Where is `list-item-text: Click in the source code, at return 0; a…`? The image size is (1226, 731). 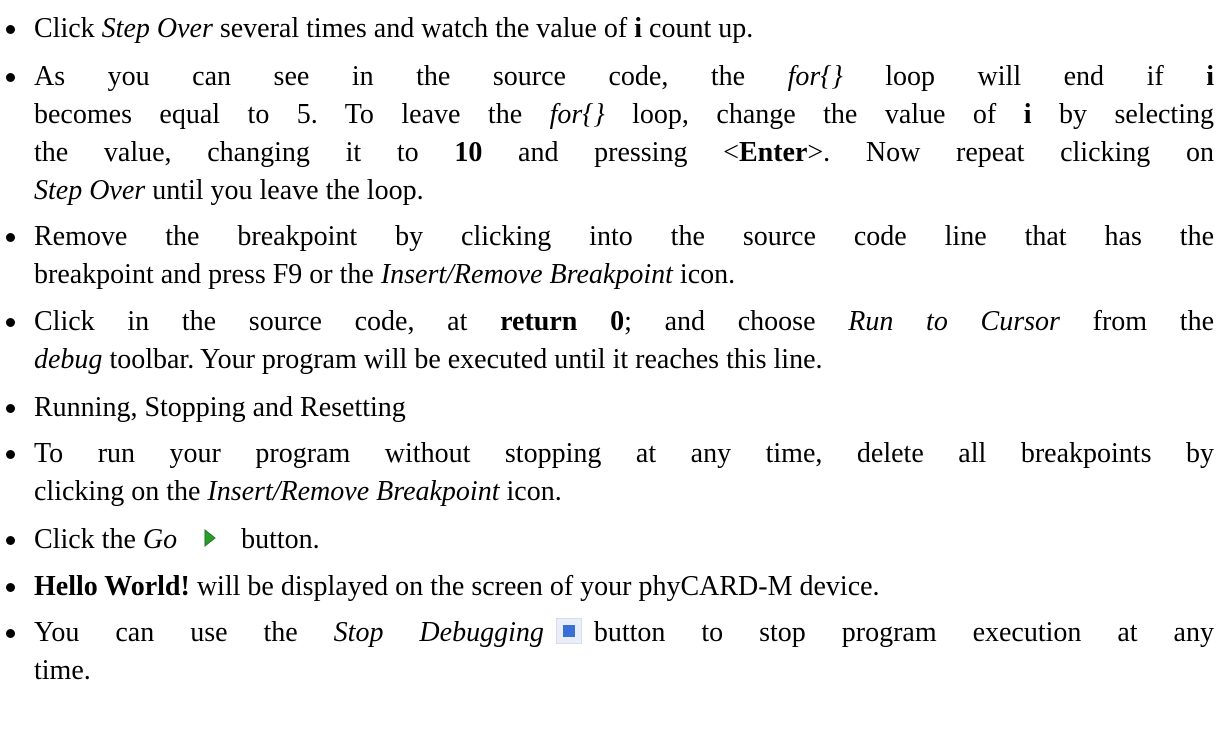
list-item-text: Click in the source code, at return 0; a… is located at coordinates (624, 340).